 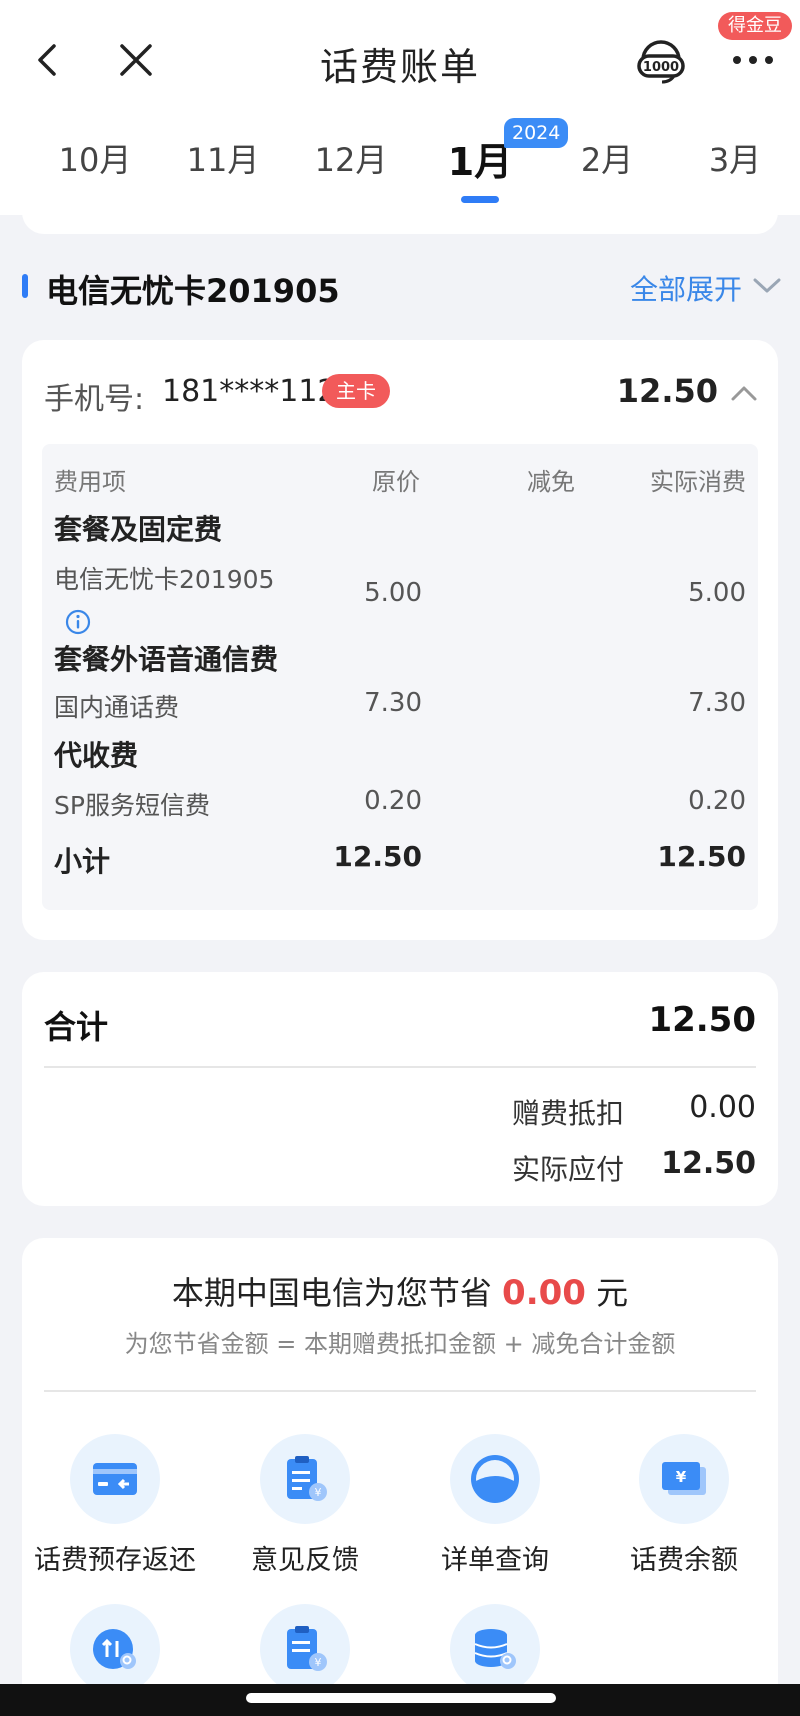 I want to click on main-card-badge: 主卡, so click(x=356, y=391).